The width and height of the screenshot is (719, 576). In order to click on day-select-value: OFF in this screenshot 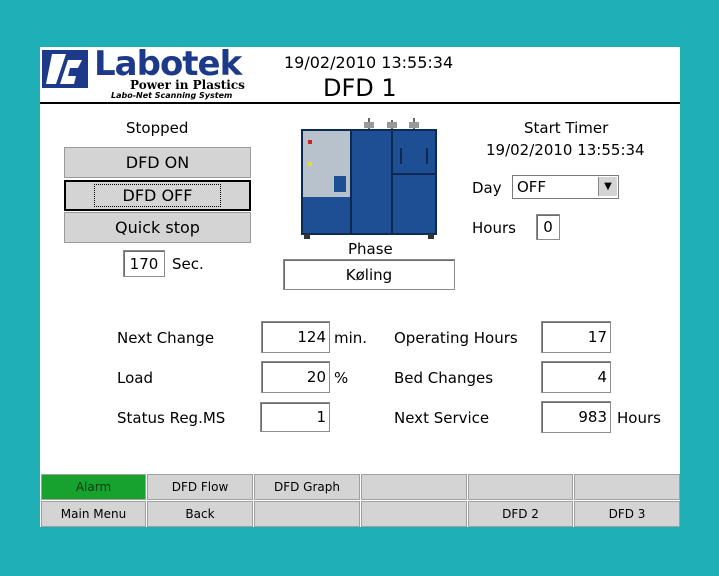, I will do `click(532, 187)`.